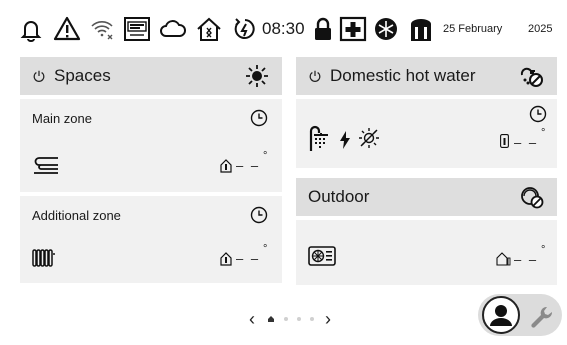 The width and height of the screenshot is (567, 345). What do you see at coordinates (339, 196) in the screenshot?
I see `outdoor-title: Outdoor` at bounding box center [339, 196].